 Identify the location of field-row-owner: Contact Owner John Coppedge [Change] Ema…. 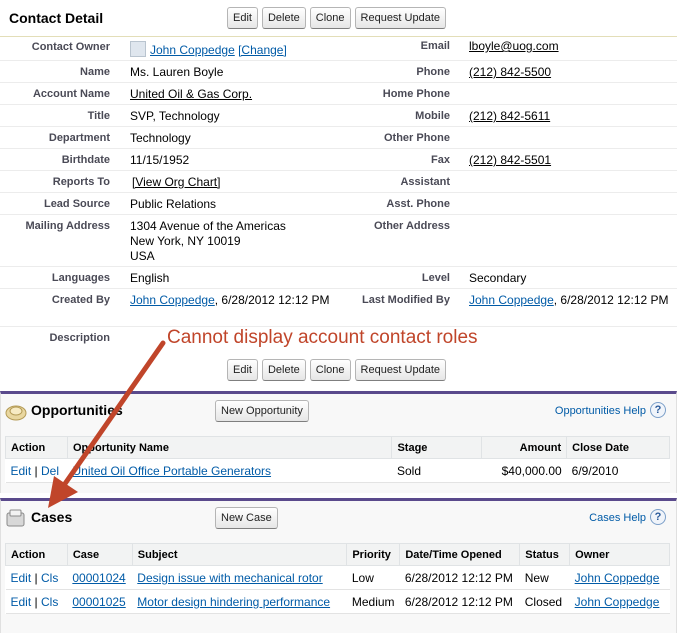
(338, 49).